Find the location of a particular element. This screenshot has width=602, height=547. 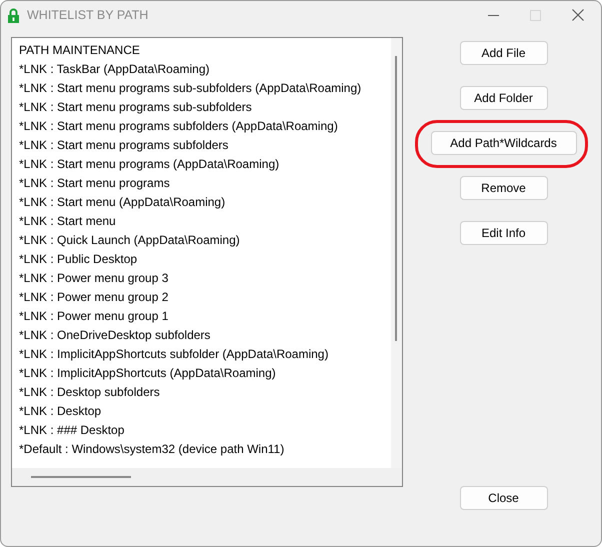

list-item: *LNK : ImplicitAppShortcuts subfolder (AppData\Roaming) is located at coordinates (204, 354).